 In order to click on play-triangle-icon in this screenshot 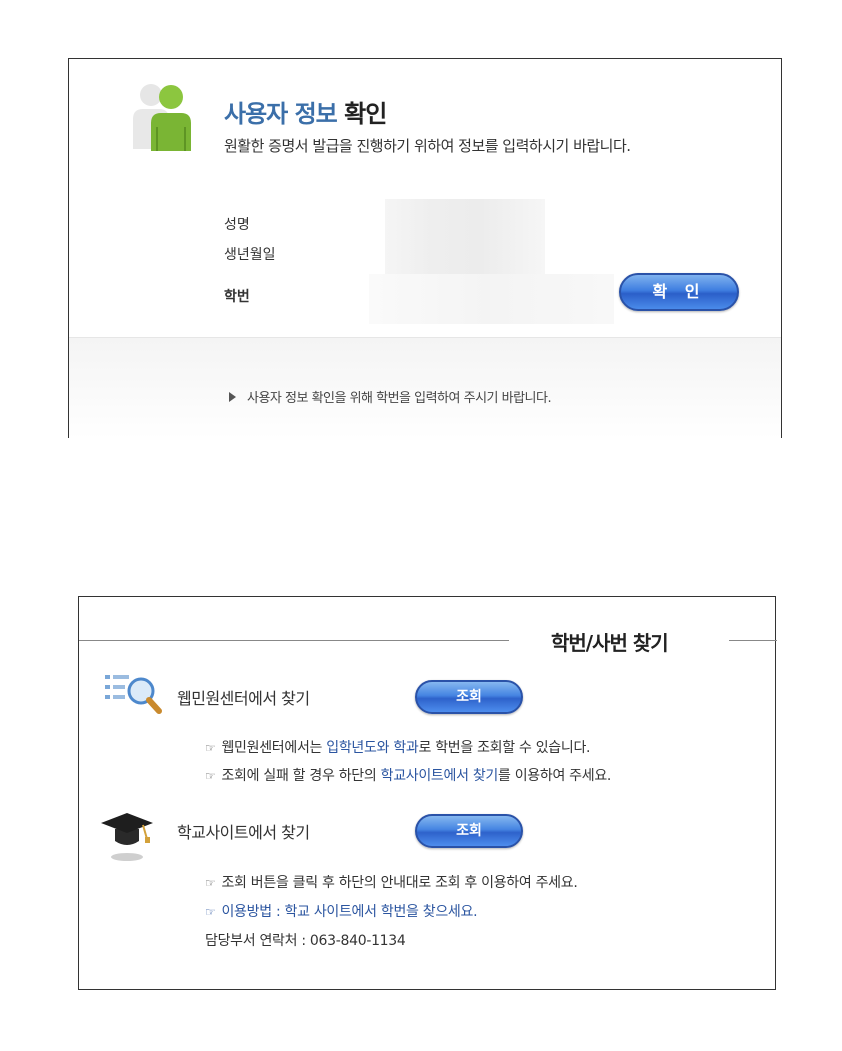, I will do `click(232, 397)`.